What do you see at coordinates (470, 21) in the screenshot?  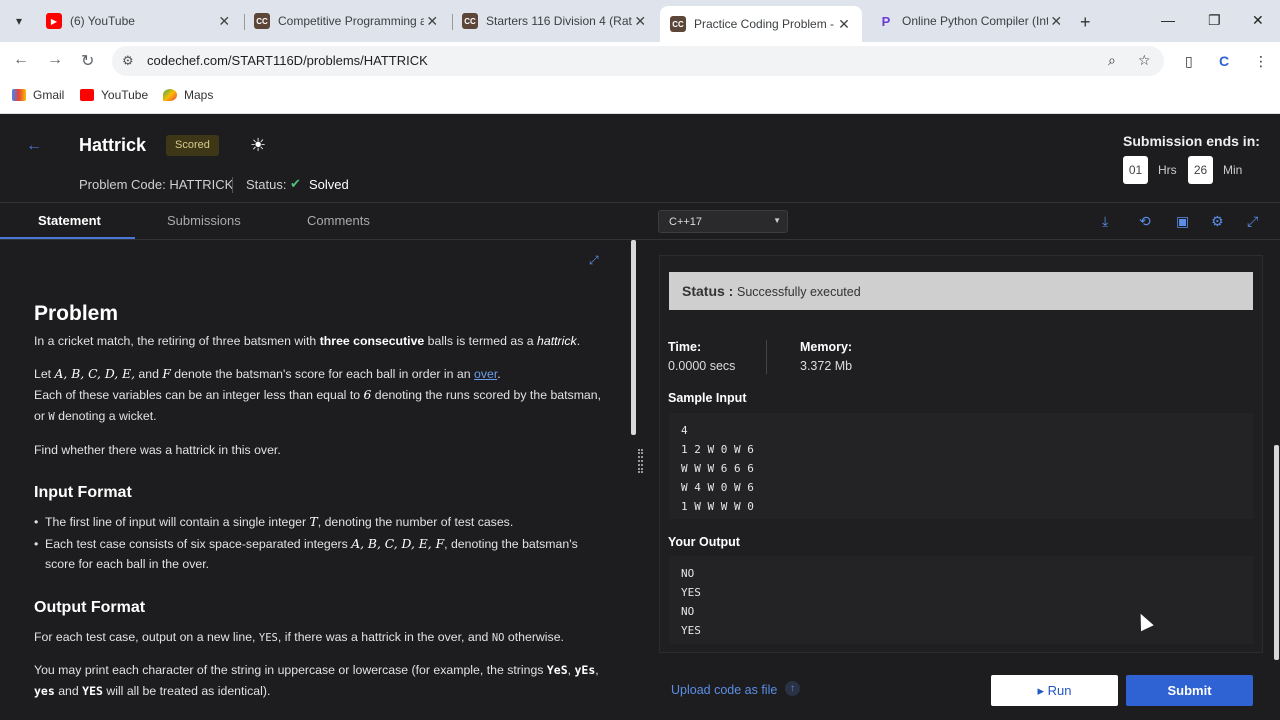 I see `codechef-icon: CC` at bounding box center [470, 21].